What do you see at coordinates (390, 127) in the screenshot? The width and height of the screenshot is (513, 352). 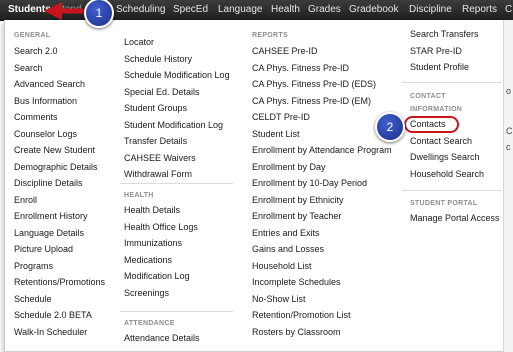 I see `step-callout-2: 2` at bounding box center [390, 127].